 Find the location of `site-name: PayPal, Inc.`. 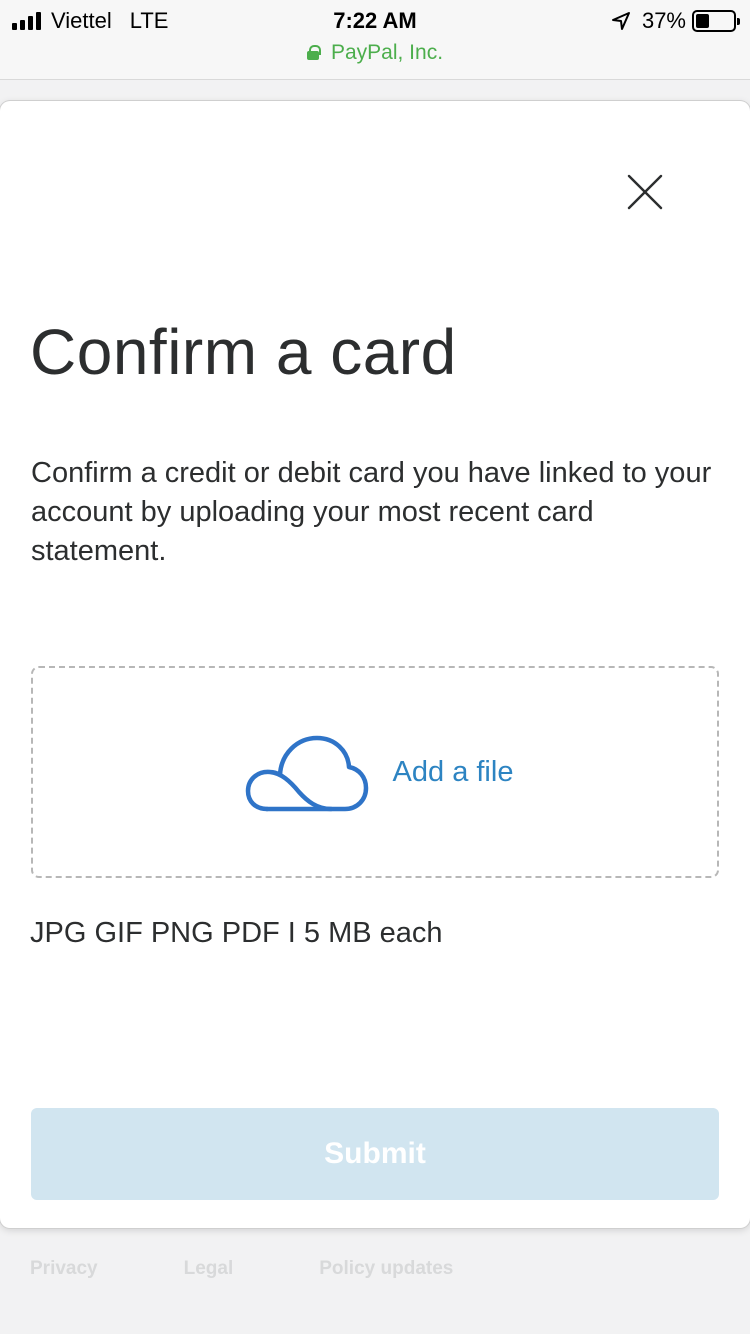

site-name: PayPal, Inc. is located at coordinates (387, 52).